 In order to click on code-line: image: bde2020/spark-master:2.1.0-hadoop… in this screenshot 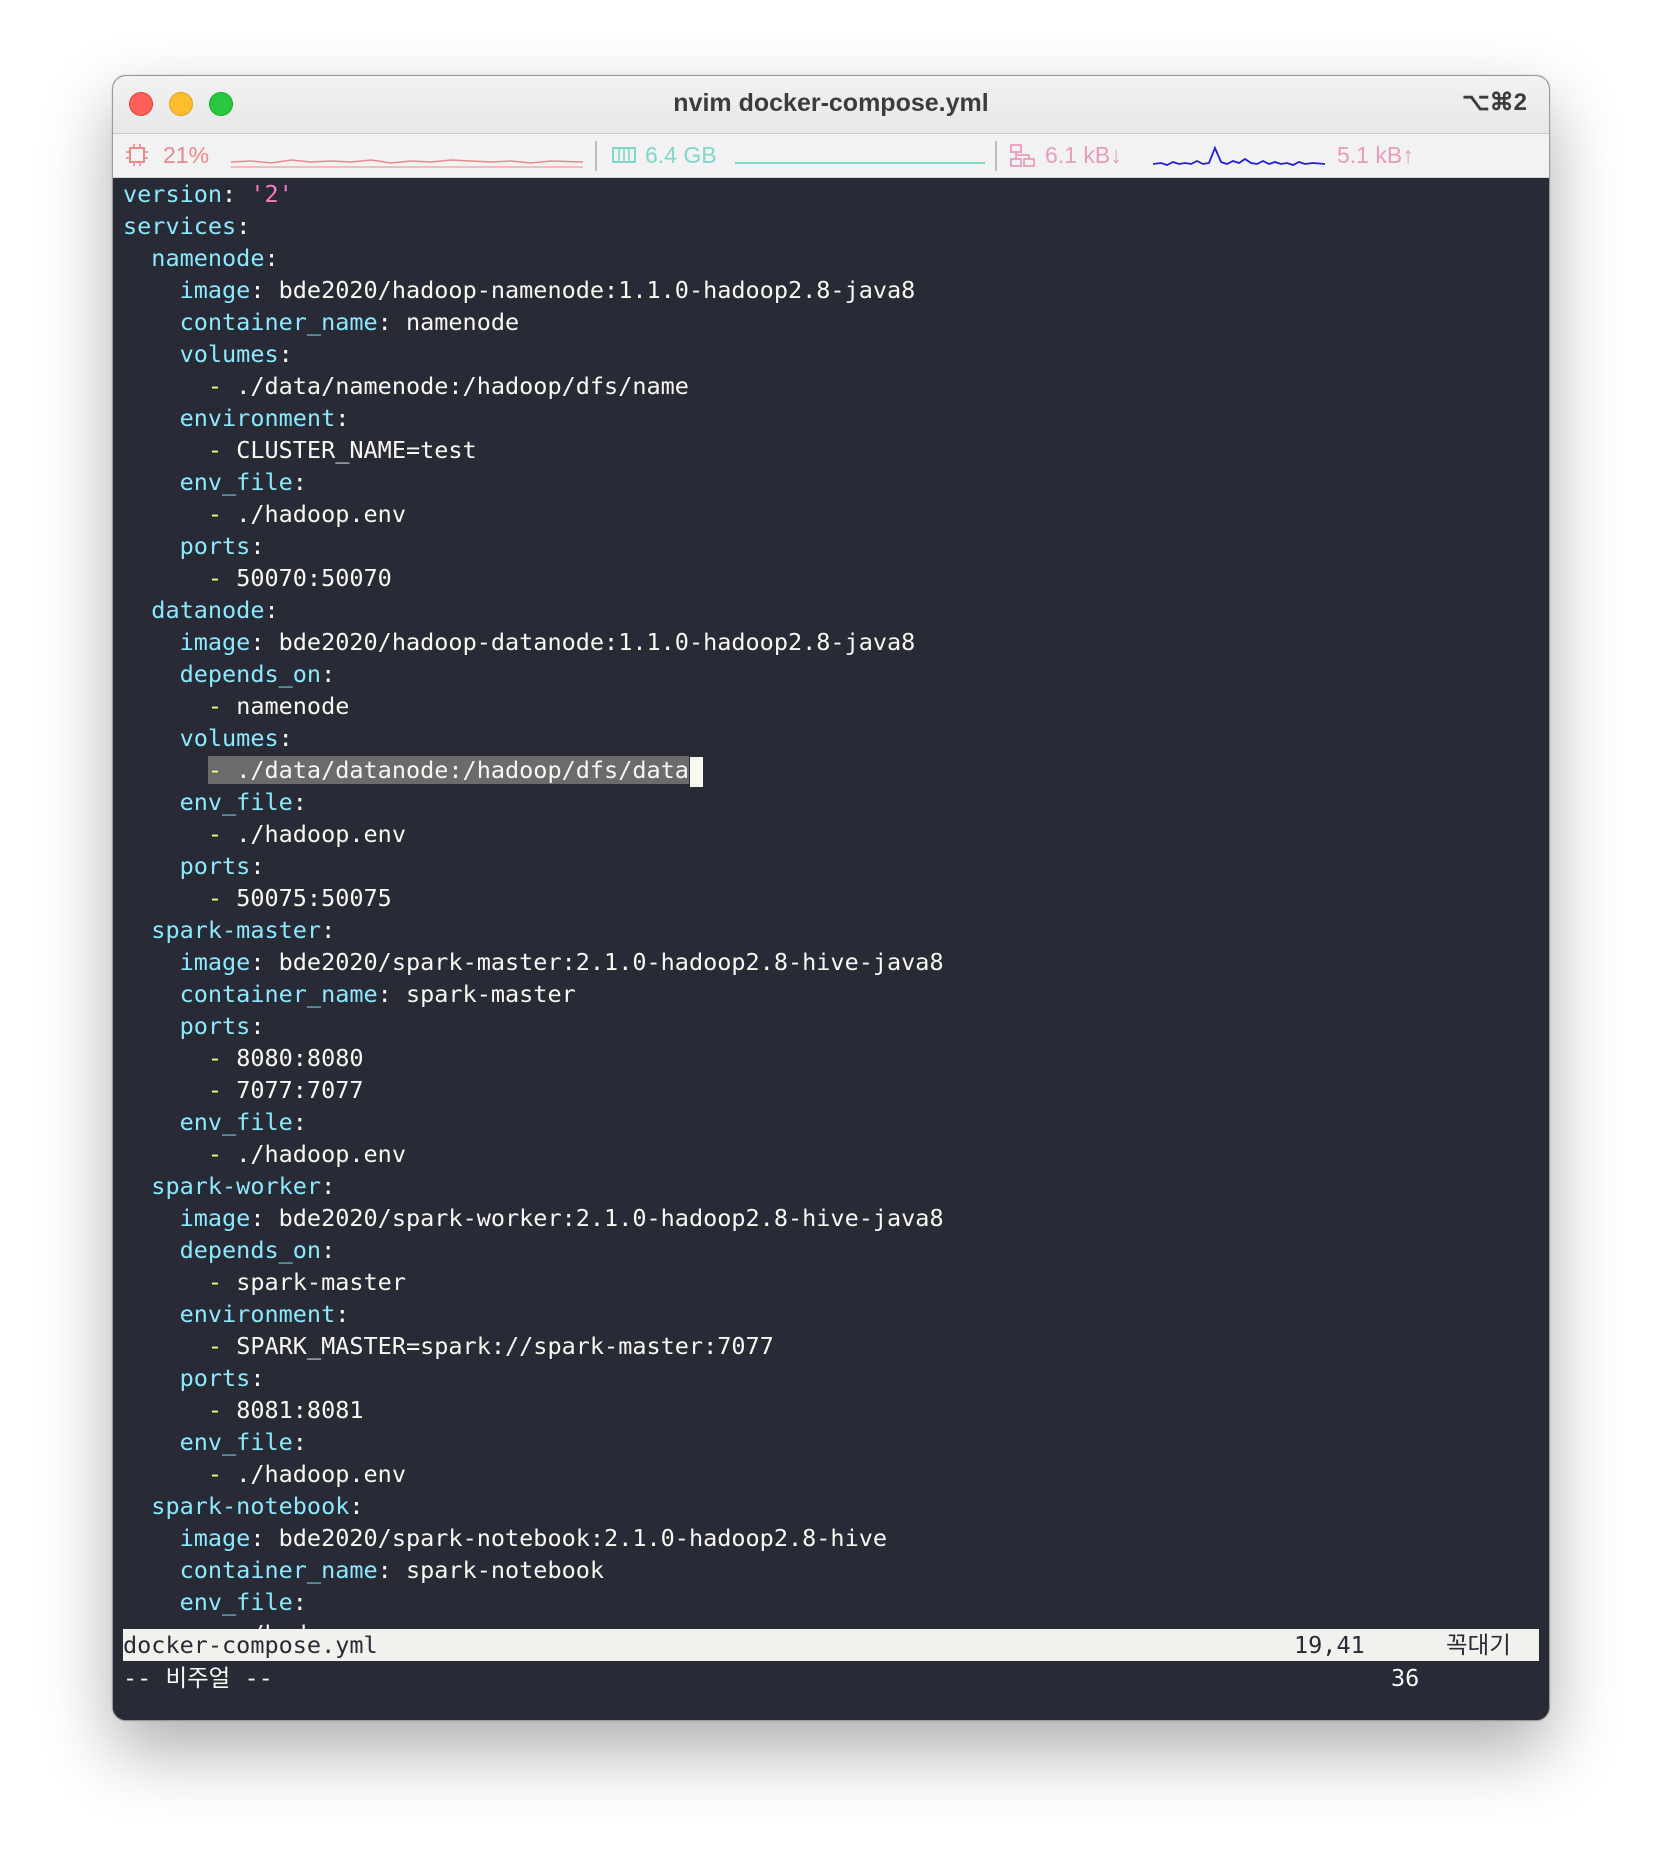, I will do `click(831, 962)`.